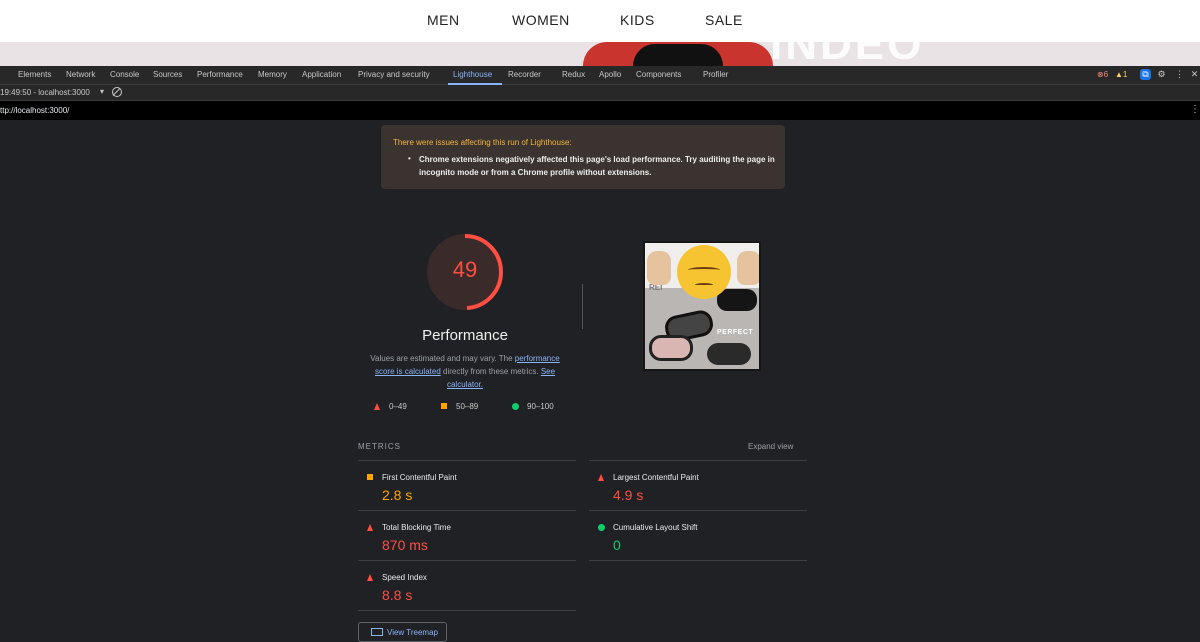  I want to click on desc-text-1: Values are estimated and may vary. The, so click(441, 358).